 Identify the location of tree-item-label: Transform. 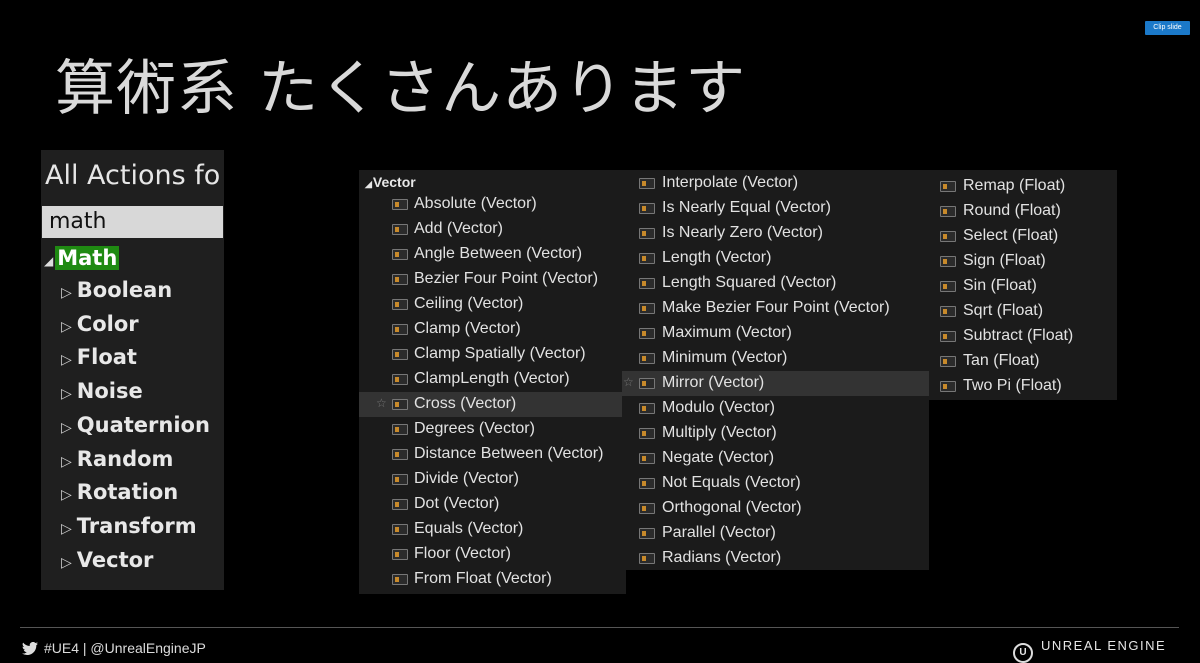
(136, 525).